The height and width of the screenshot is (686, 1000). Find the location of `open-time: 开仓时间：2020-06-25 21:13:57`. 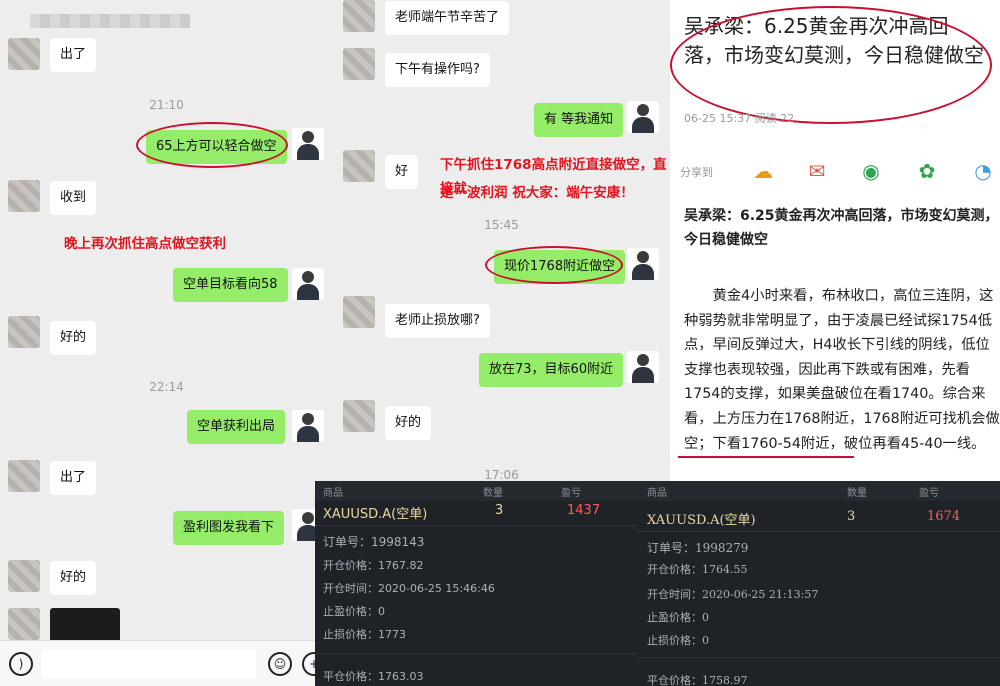

open-time: 开仓时间：2020-06-25 21:13:57 is located at coordinates (733, 594).